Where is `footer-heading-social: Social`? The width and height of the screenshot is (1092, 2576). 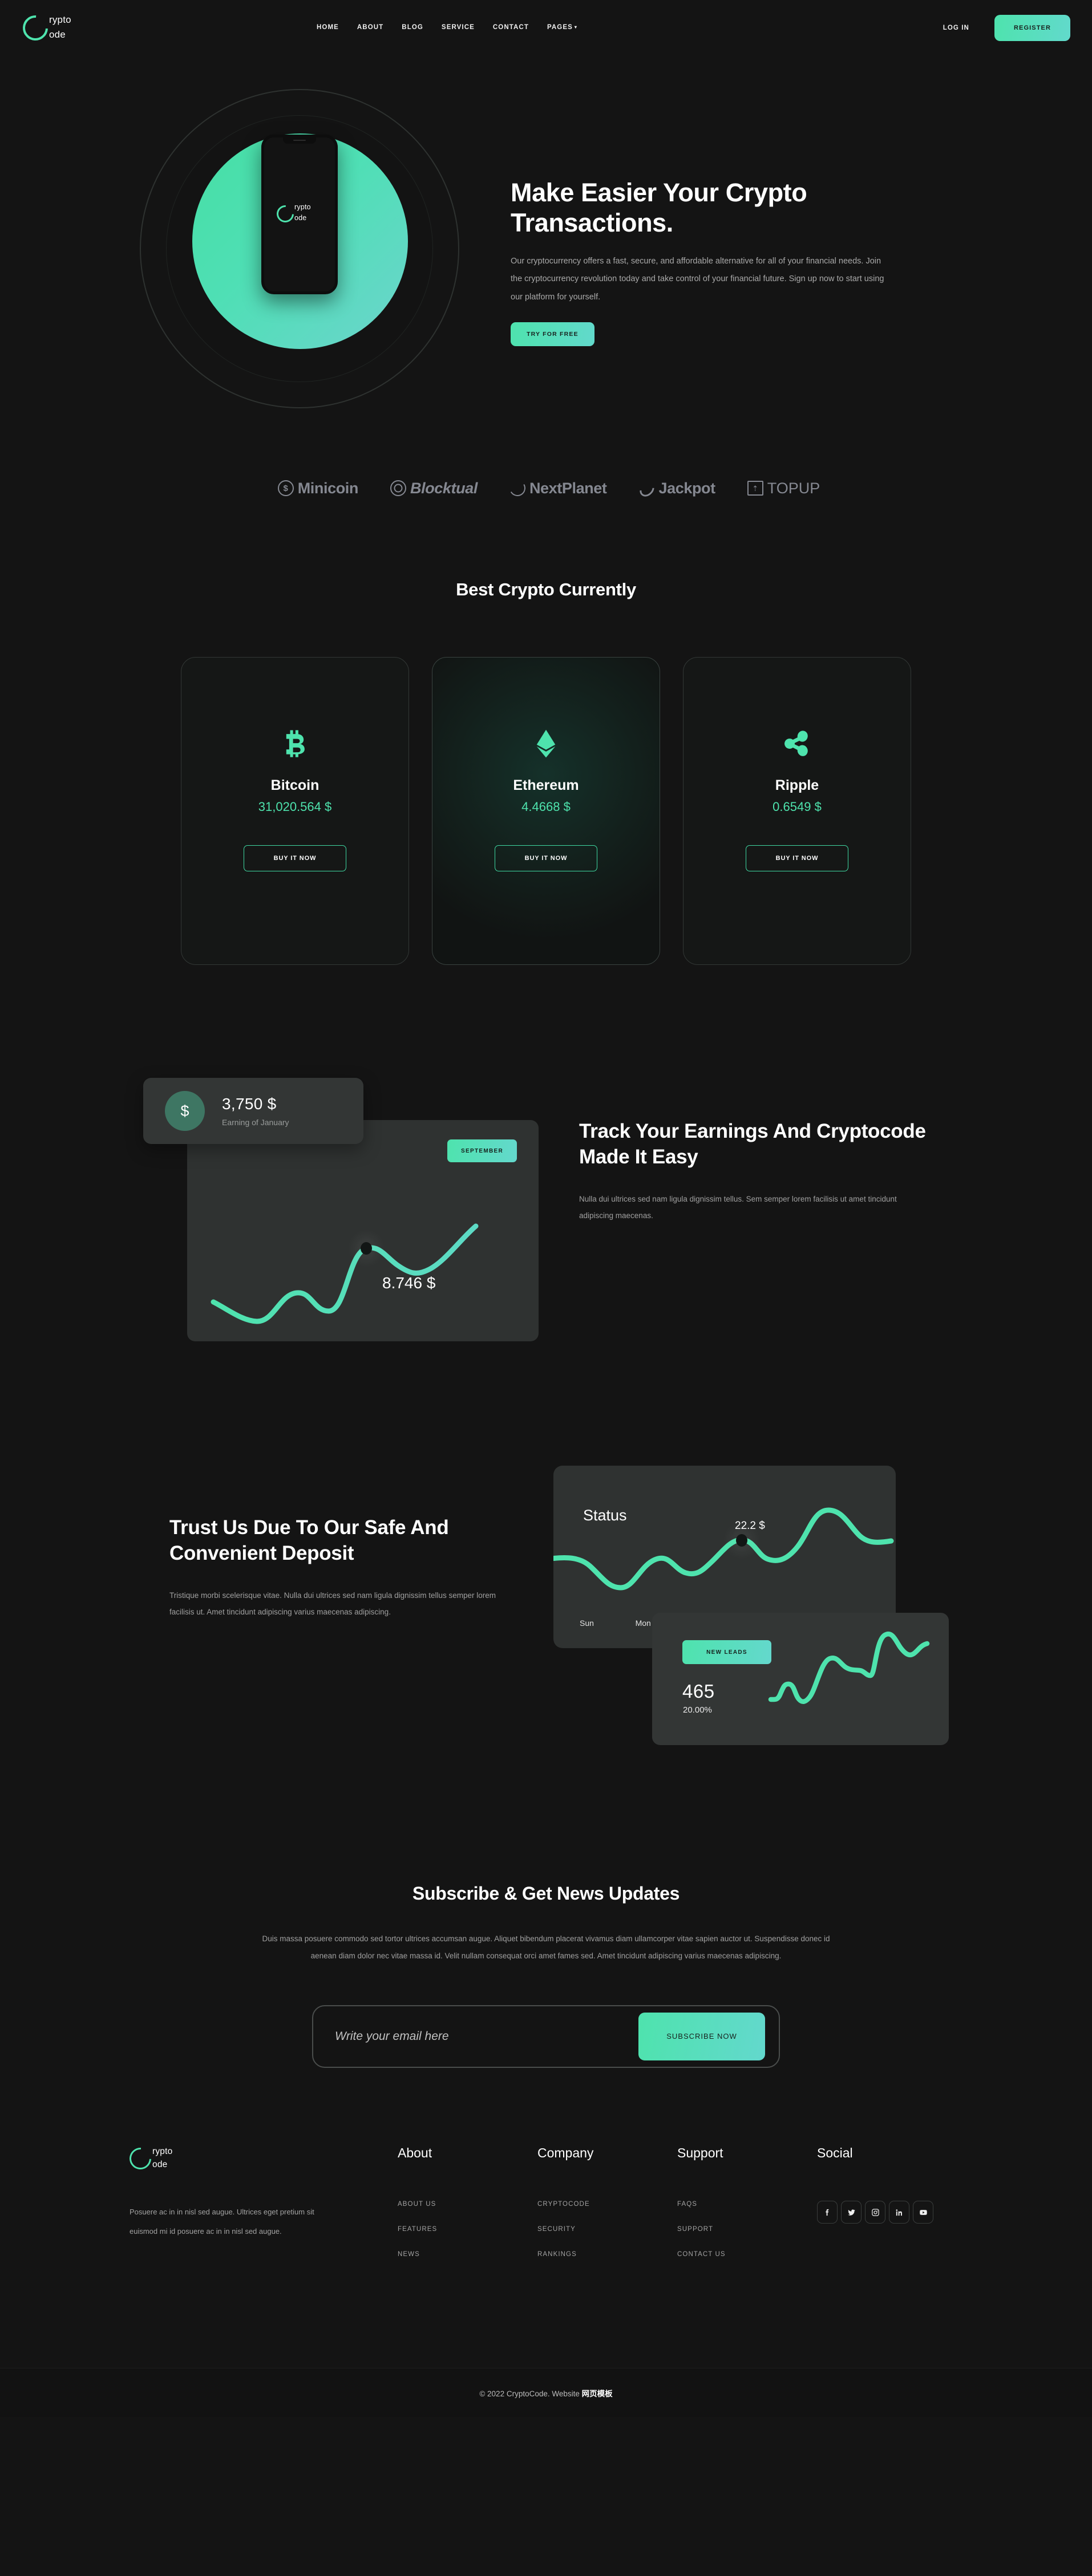
footer-heading-social: Social is located at coordinates (835, 2152).